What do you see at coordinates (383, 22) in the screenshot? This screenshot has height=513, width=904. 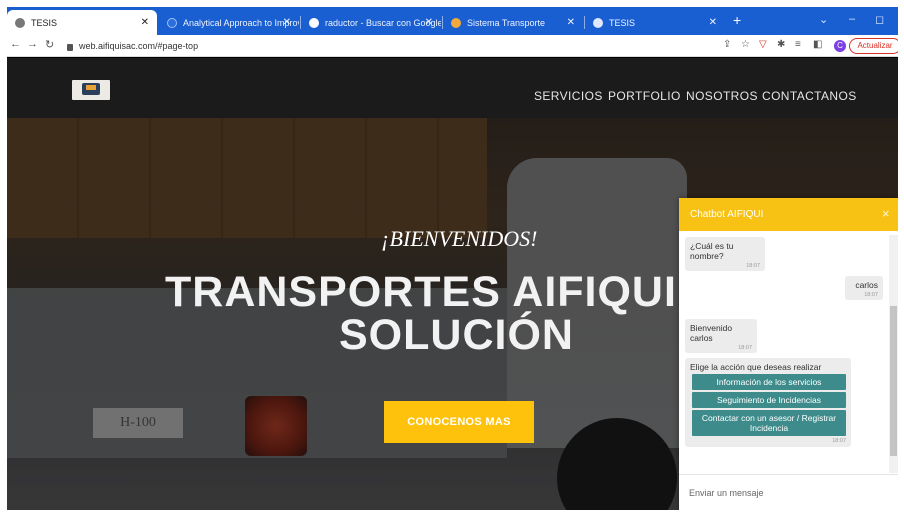 I see `tab-title: raductor - Buscar con Google` at bounding box center [383, 22].